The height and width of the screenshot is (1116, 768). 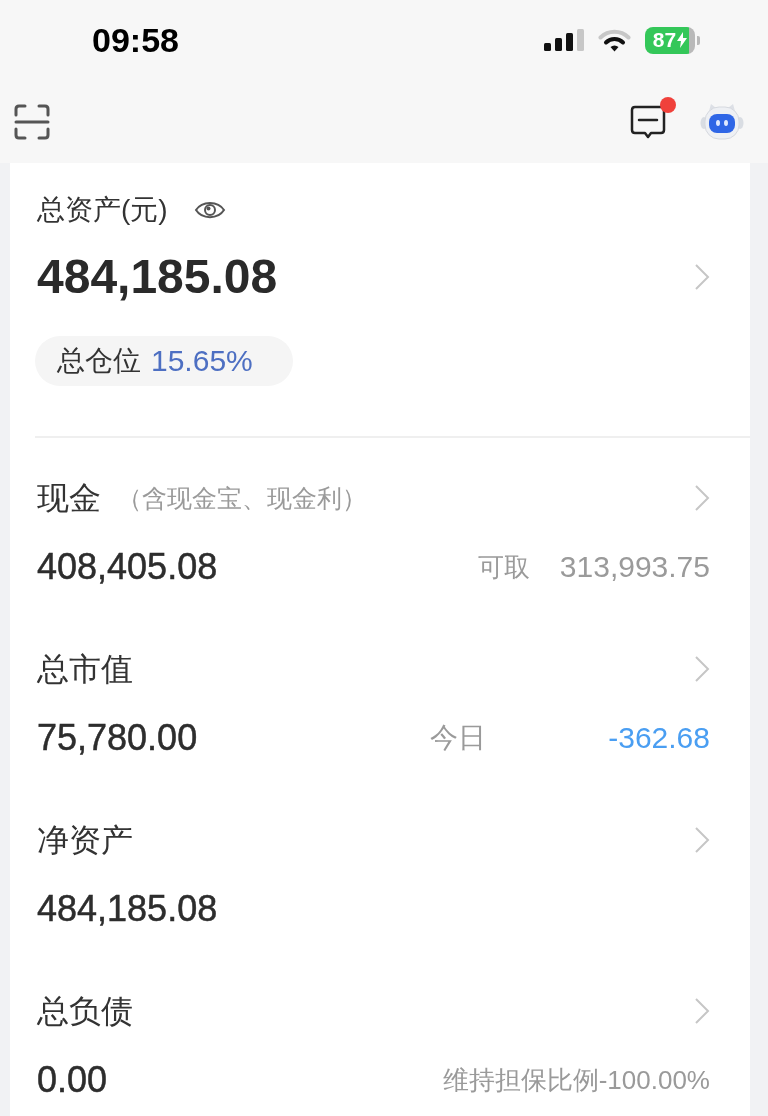 What do you see at coordinates (135, 40) in the screenshot?
I see `status-time: 09:58` at bounding box center [135, 40].